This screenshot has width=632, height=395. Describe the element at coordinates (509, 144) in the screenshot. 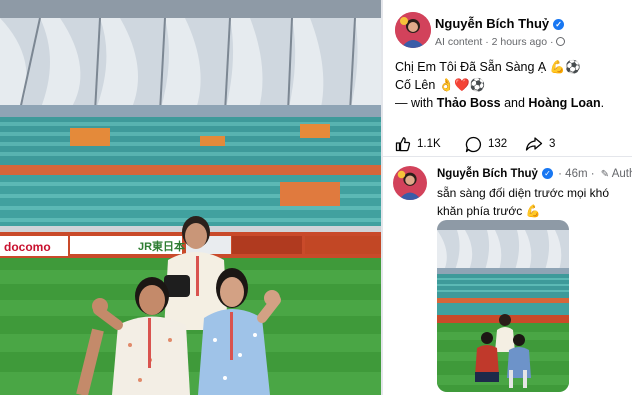

I see `post-actions: 1.1K 132 3` at that location.